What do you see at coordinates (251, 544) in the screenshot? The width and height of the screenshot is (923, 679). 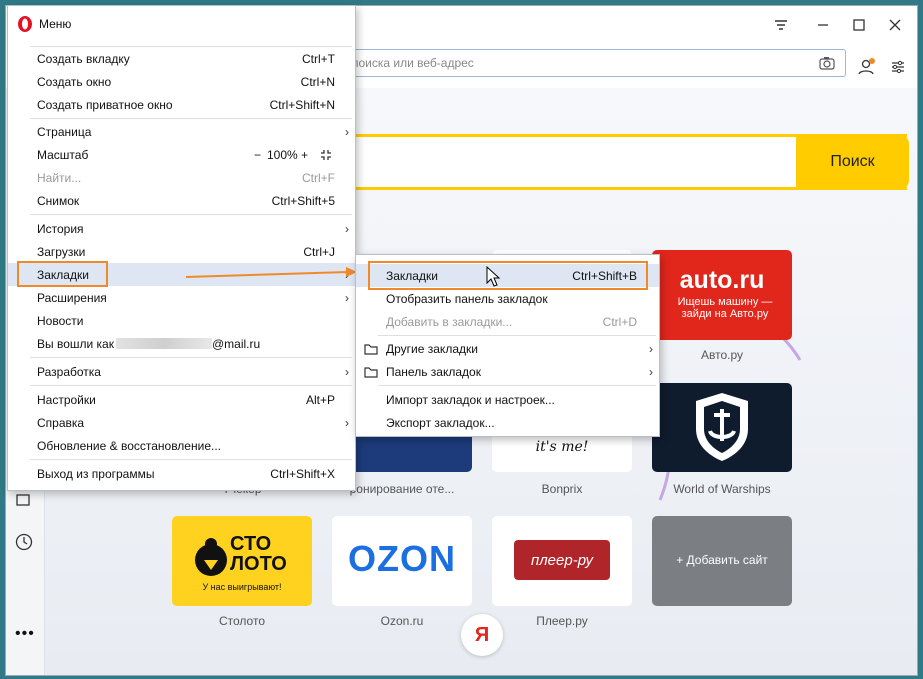 I see `stoloto-logo-1: СТО` at bounding box center [251, 544].